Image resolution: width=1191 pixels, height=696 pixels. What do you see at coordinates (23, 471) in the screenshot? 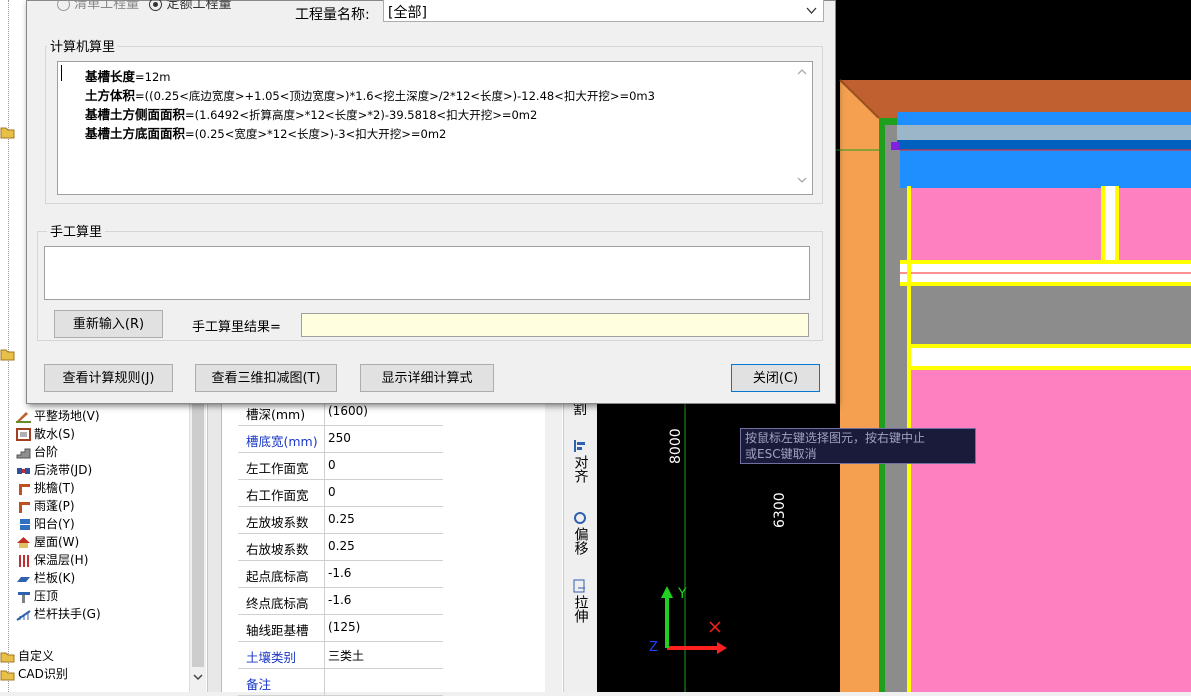
I see `post-cast-strip-icon` at bounding box center [23, 471].